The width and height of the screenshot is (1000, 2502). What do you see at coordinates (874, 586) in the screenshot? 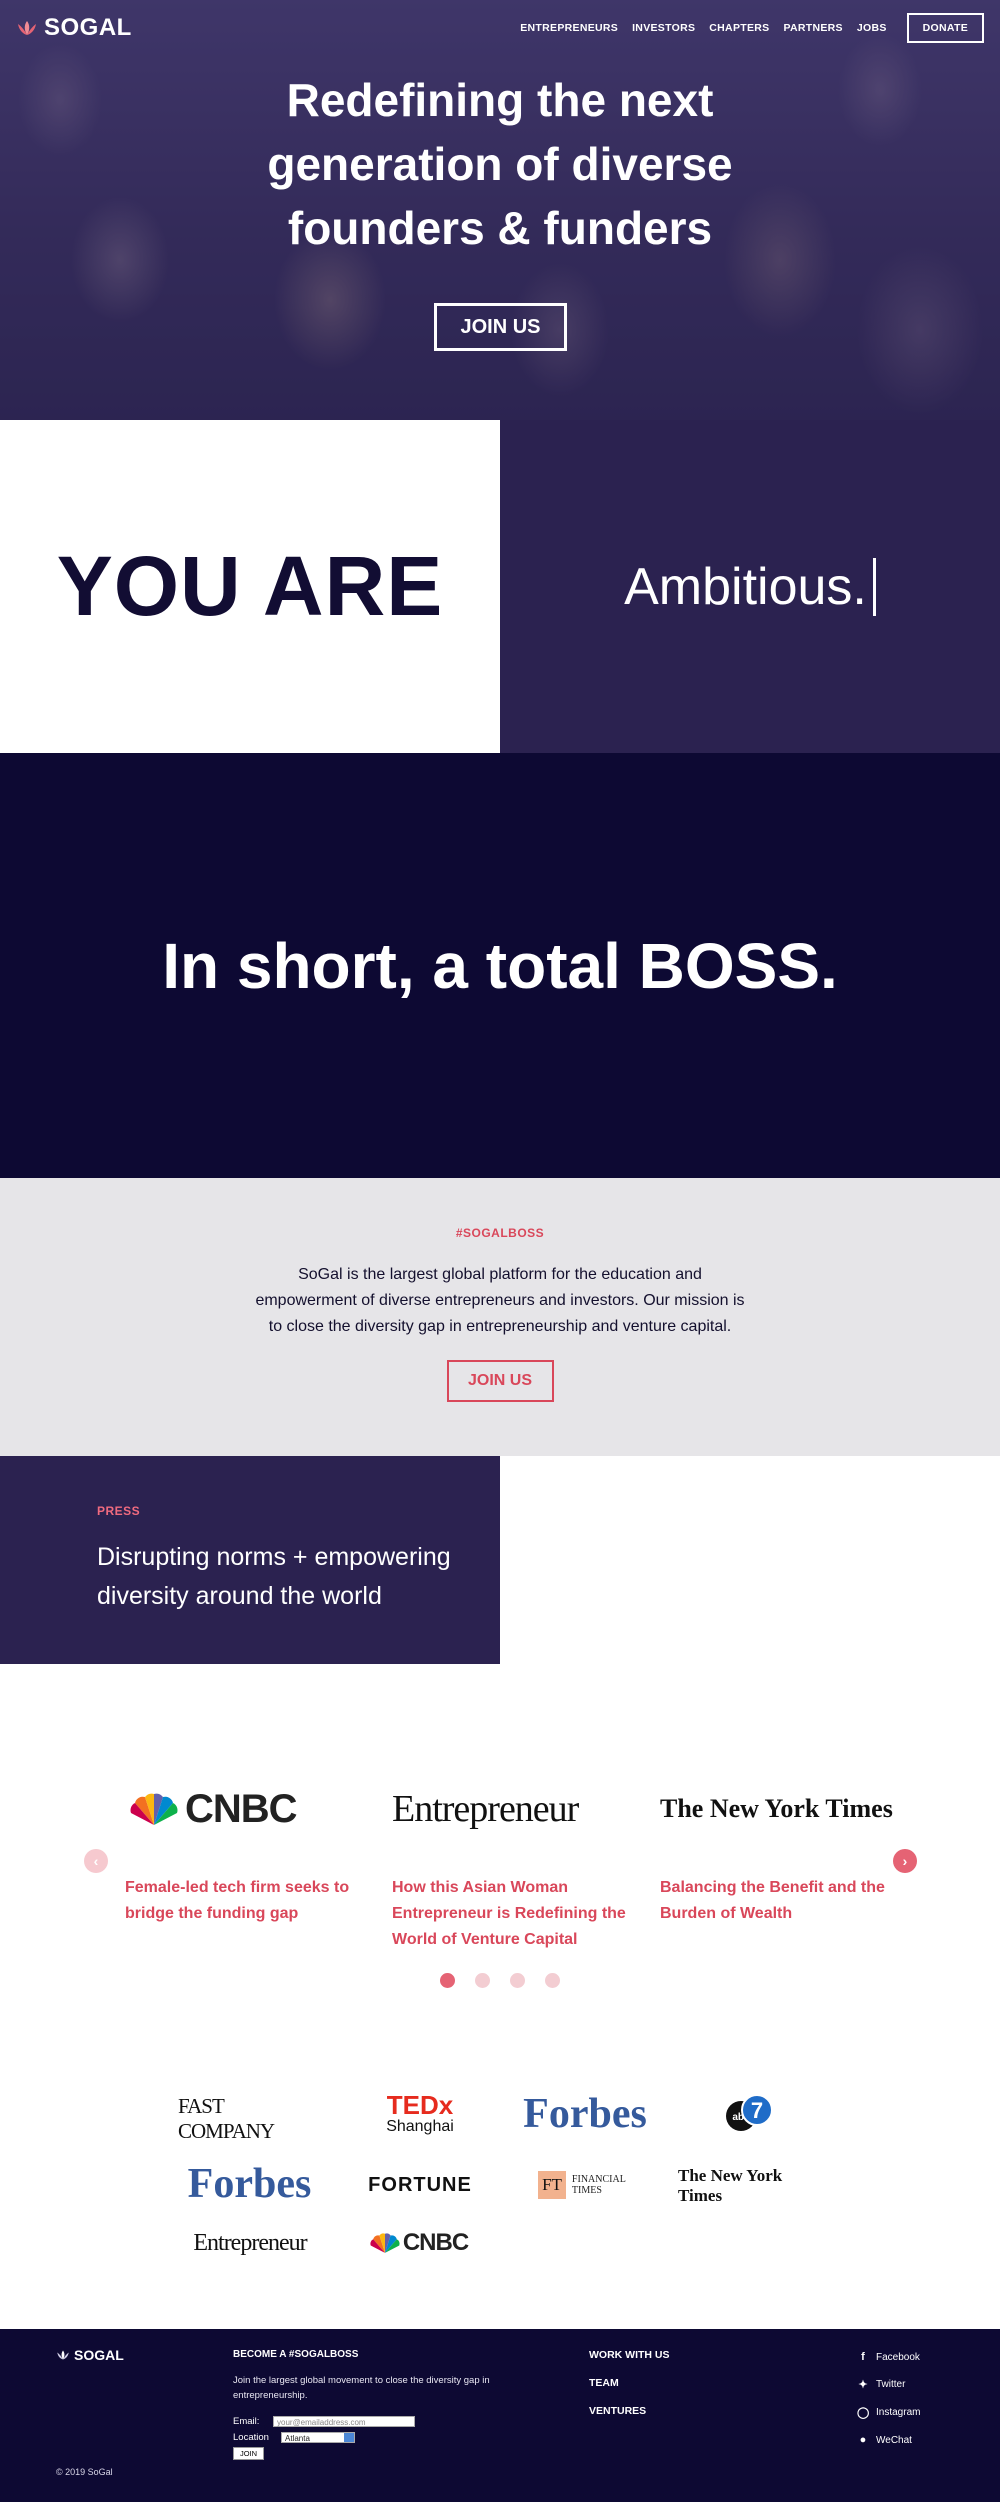
I see `typing-cursor` at bounding box center [874, 586].